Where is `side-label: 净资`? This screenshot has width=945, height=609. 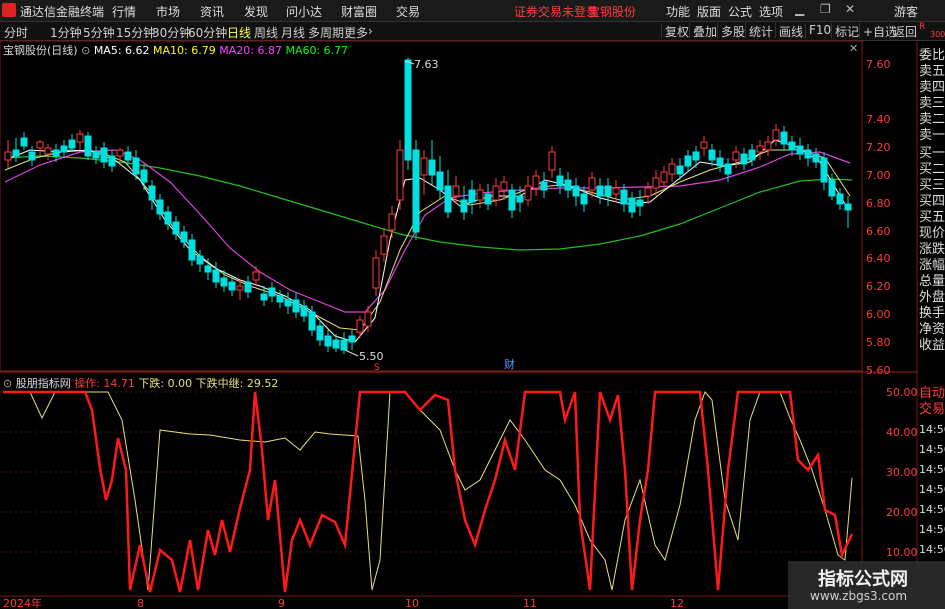 side-label: 净资 is located at coordinates (932, 329).